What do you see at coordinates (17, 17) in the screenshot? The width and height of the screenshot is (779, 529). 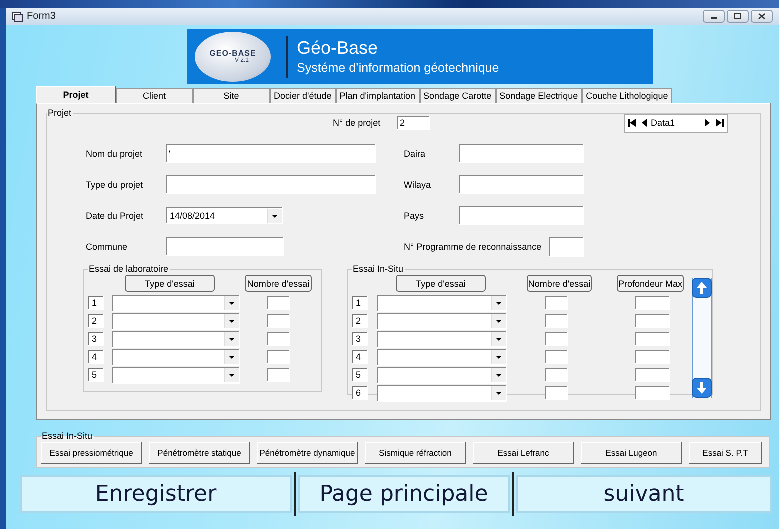 I see `form-icon` at bounding box center [17, 17].